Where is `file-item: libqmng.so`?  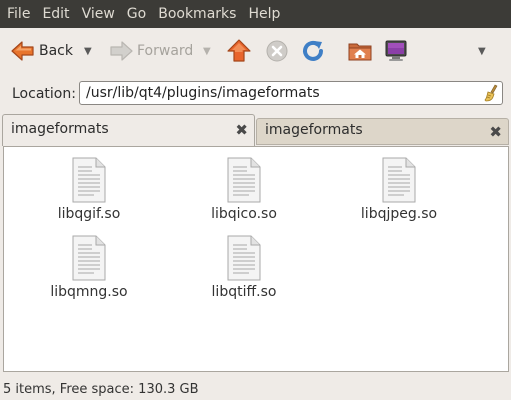 file-item: libqmng.so is located at coordinates (89, 267).